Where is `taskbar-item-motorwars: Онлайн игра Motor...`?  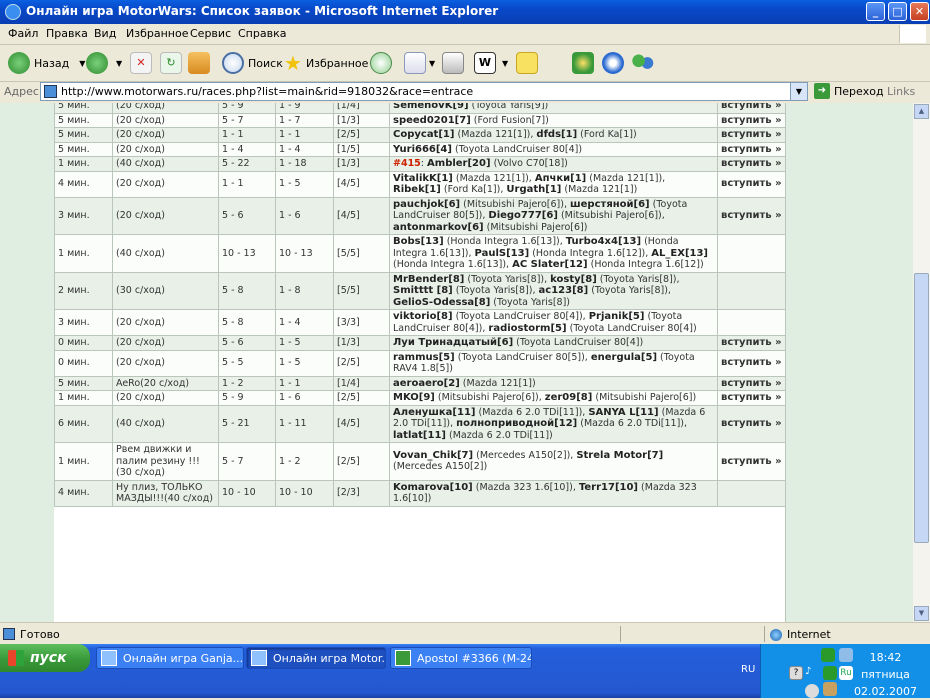
taskbar-item-motorwars: Онлайн игра Motor... is located at coordinates (316, 658).